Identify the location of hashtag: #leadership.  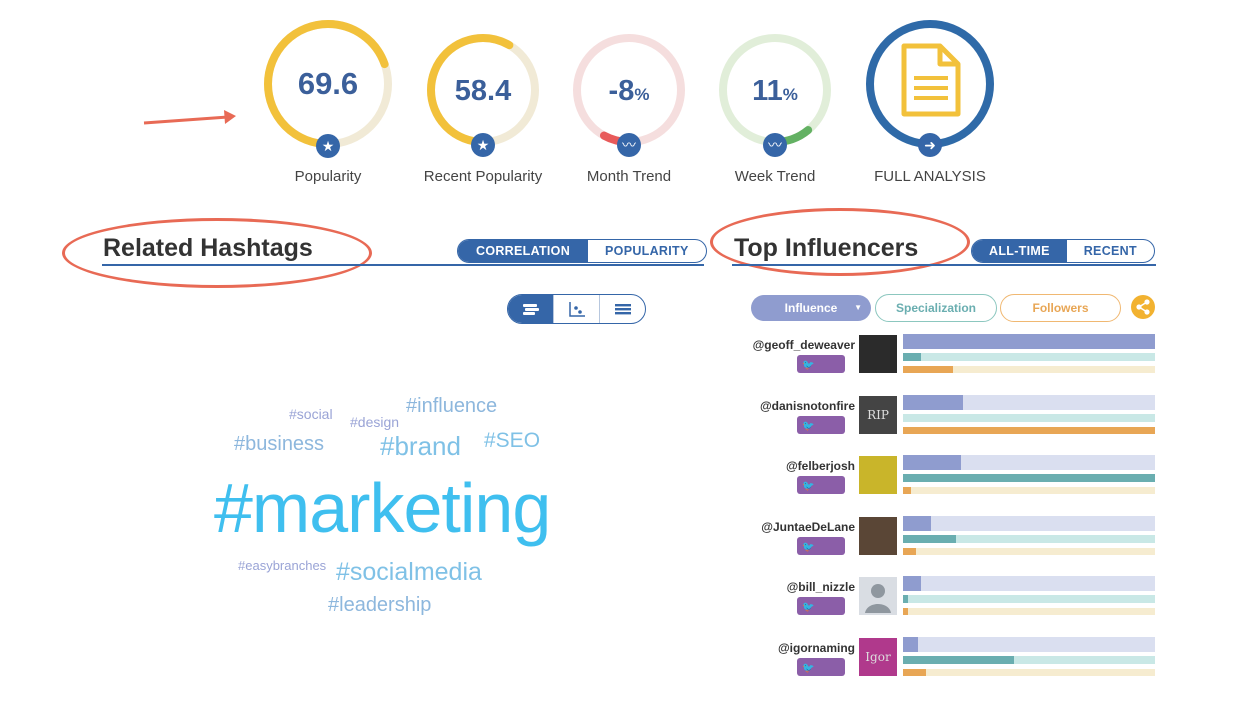
(379, 605).